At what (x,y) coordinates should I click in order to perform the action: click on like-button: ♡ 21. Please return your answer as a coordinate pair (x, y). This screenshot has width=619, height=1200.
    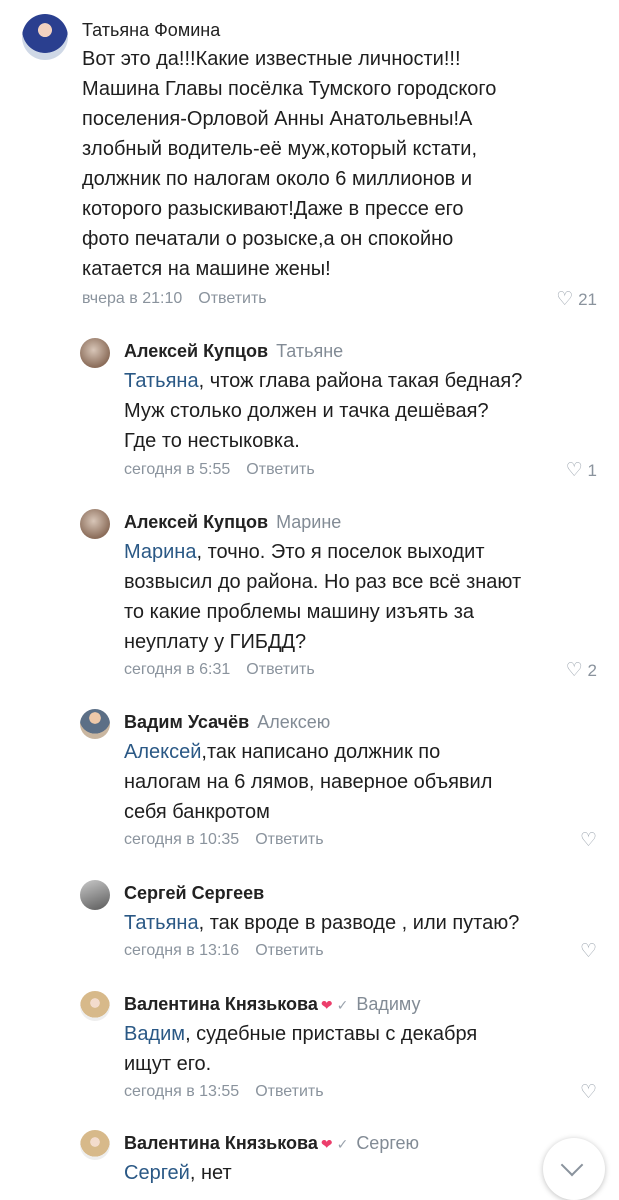
    Looking at the image, I should click on (576, 299).